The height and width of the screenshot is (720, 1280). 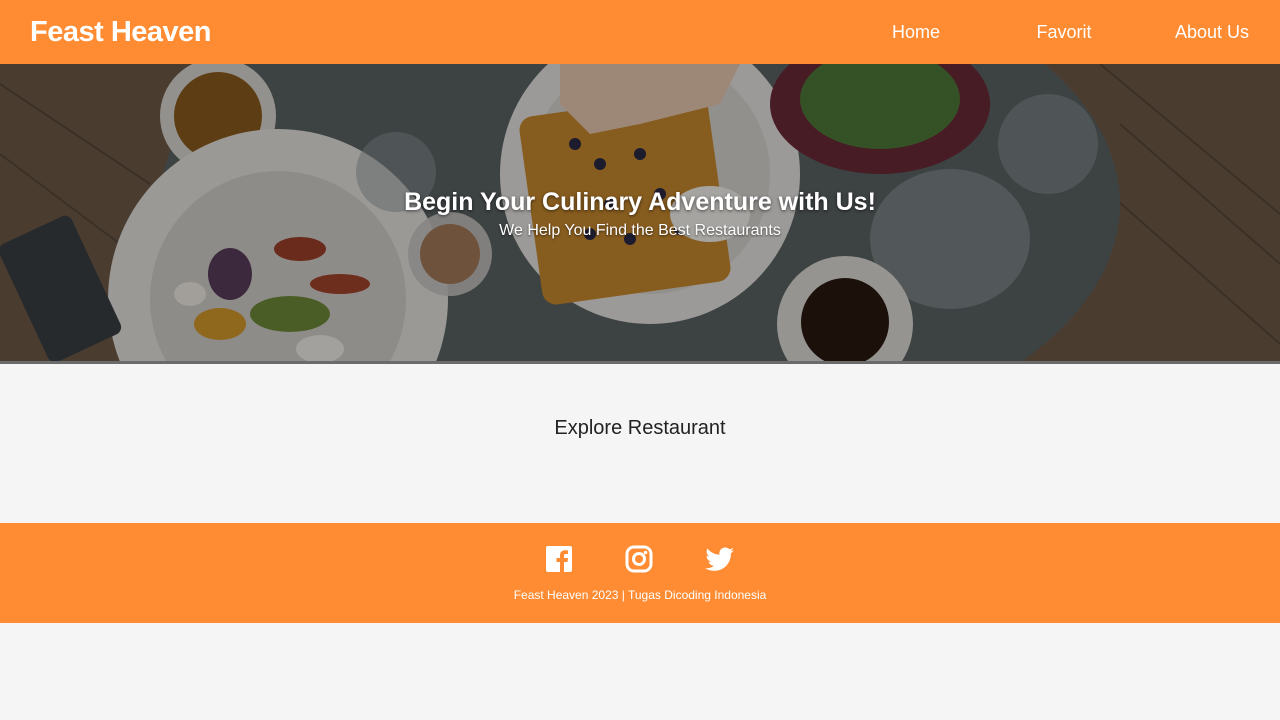 What do you see at coordinates (1064, 32) in the screenshot?
I see `nav-link-favorit: Favorit` at bounding box center [1064, 32].